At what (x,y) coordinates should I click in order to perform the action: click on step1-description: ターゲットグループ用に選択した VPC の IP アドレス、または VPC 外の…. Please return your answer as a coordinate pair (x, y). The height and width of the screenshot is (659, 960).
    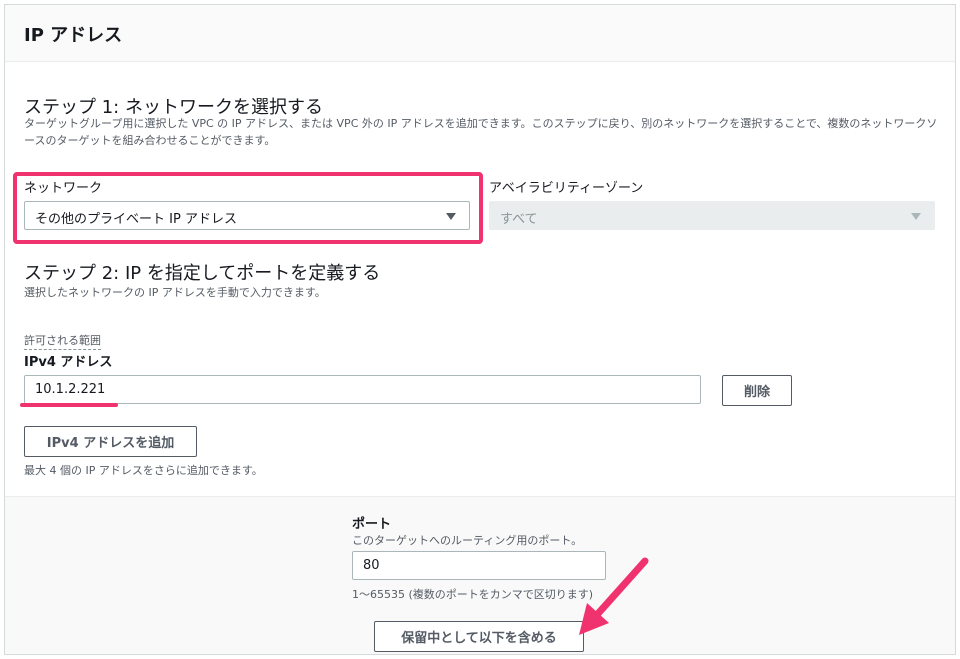
    Looking at the image, I should click on (481, 132).